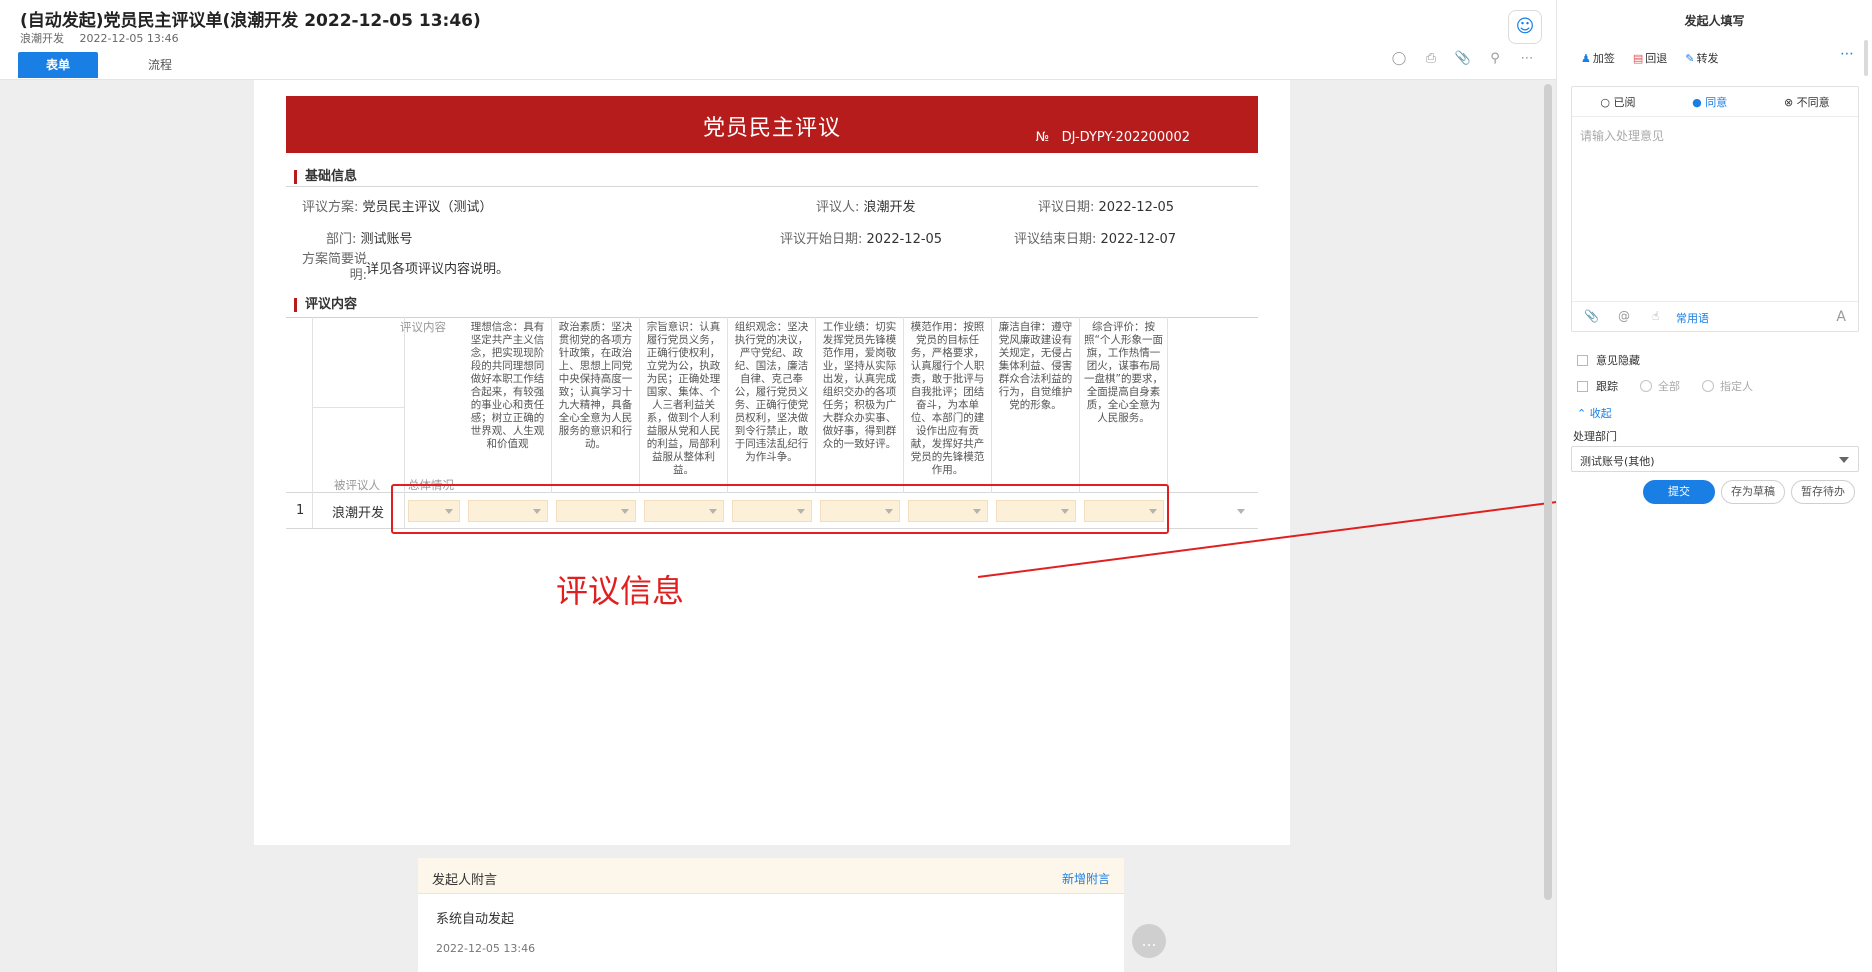 This screenshot has height=972, width=1872. I want to click on scrollbar, so click(1548, 492).